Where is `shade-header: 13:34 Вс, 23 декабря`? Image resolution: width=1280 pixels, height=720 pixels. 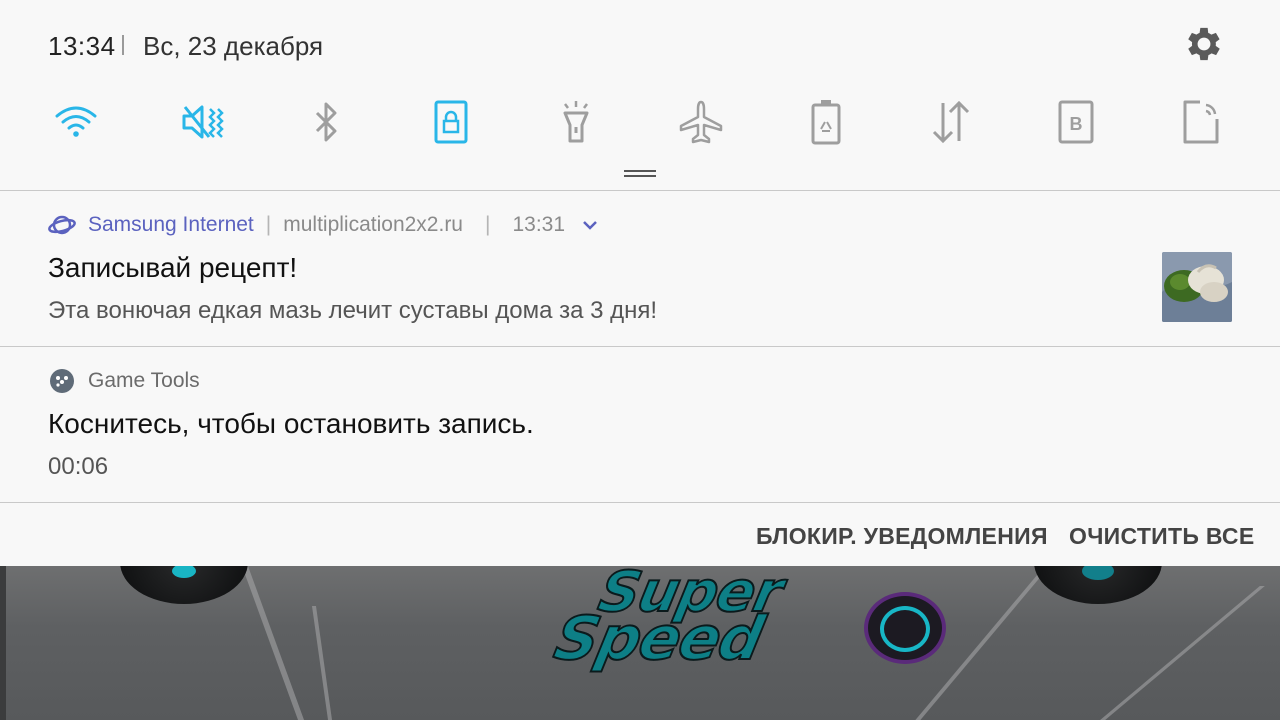
shade-header: 13:34 Вс, 23 декабря is located at coordinates (640, 45).